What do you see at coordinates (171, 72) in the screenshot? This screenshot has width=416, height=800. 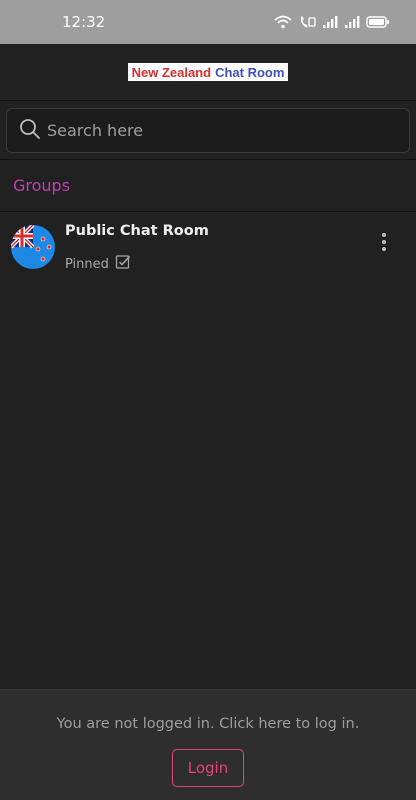 I see `logo-text-part1: New Zealand` at bounding box center [171, 72].